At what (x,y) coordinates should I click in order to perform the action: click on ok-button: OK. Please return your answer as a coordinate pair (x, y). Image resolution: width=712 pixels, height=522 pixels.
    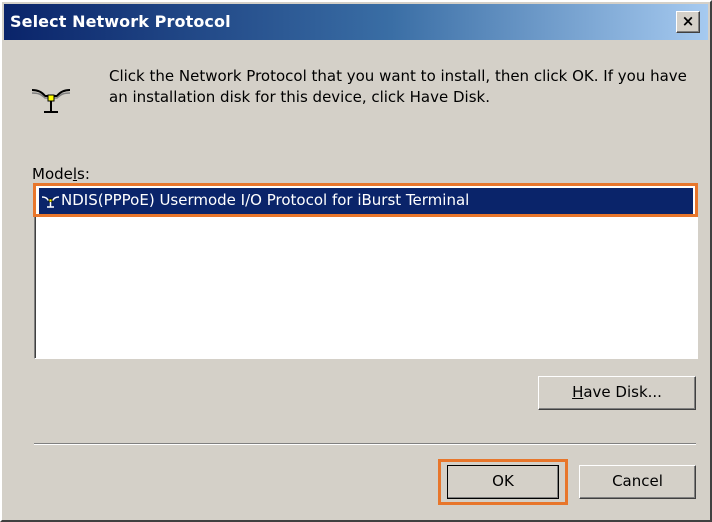
    Looking at the image, I should click on (503, 482).